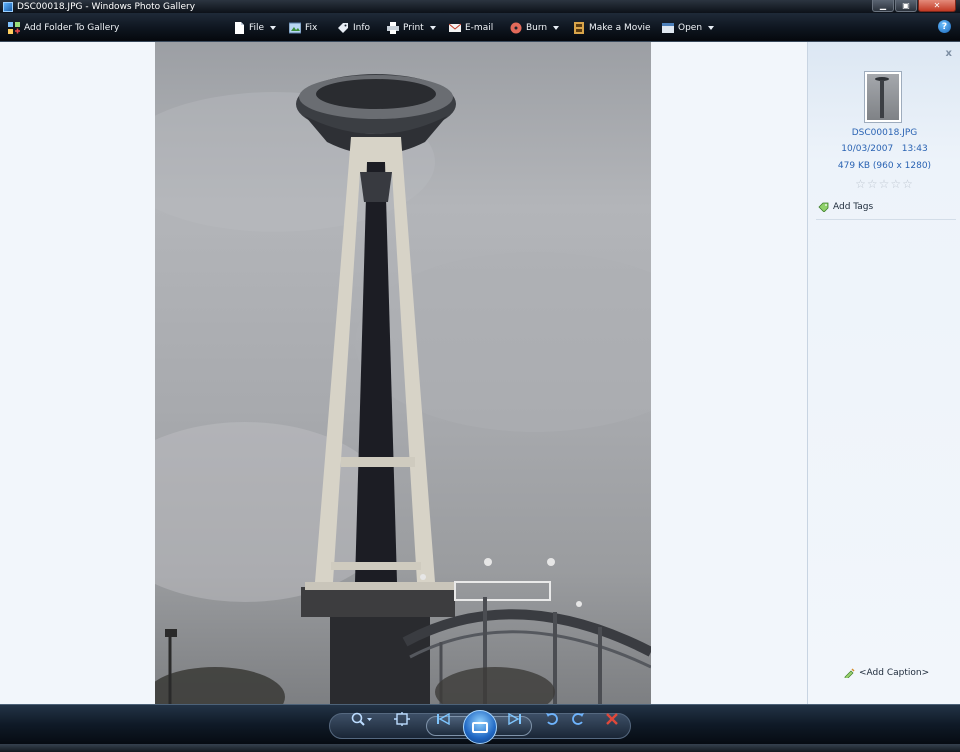 The width and height of the screenshot is (960, 752). Describe the element at coordinates (311, 27) in the screenshot. I see `fix-label: Fix` at that location.